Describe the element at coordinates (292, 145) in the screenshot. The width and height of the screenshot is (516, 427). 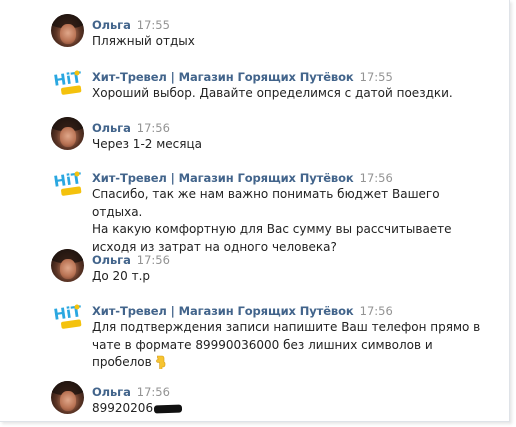
I see `message-text: Через 1-2 месяца` at that location.